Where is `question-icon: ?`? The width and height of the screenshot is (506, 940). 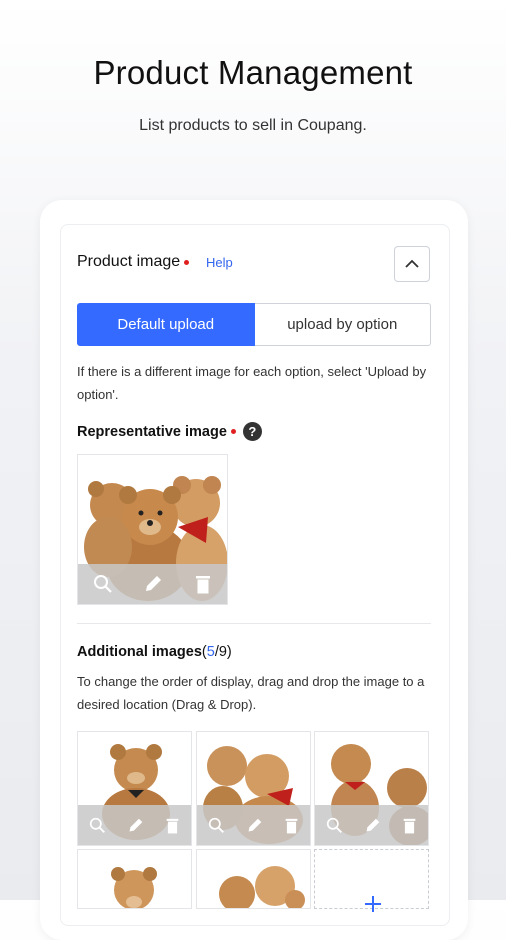 question-icon: ? is located at coordinates (252, 431).